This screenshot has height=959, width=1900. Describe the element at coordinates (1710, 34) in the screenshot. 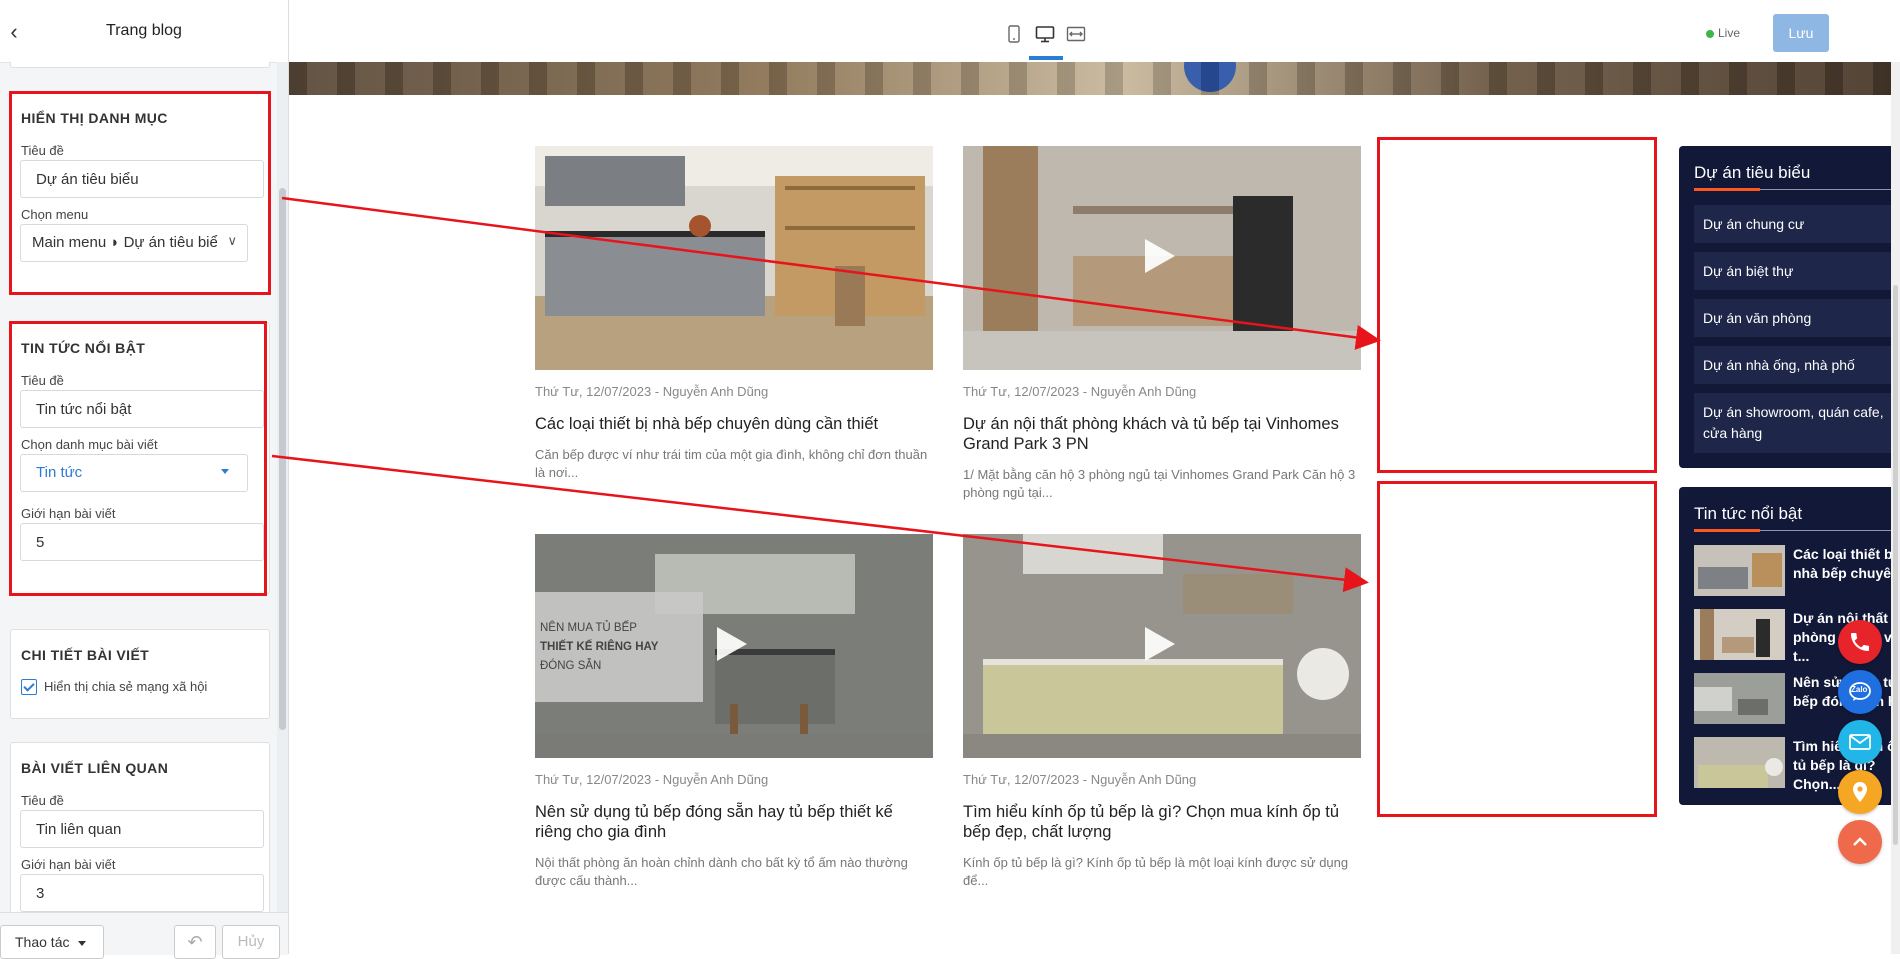

I see `live-status-dot` at that location.